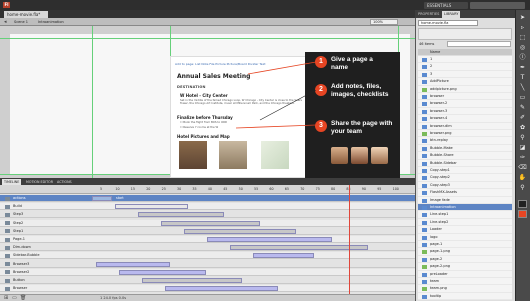  What do you see at coordinates (14, 298) in the screenshot?
I see `new-folder-icon: ▭` at bounding box center [14, 298].